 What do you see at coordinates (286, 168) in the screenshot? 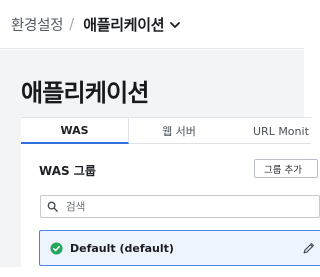
I see `add-group-button: 그룹 추가` at bounding box center [286, 168].